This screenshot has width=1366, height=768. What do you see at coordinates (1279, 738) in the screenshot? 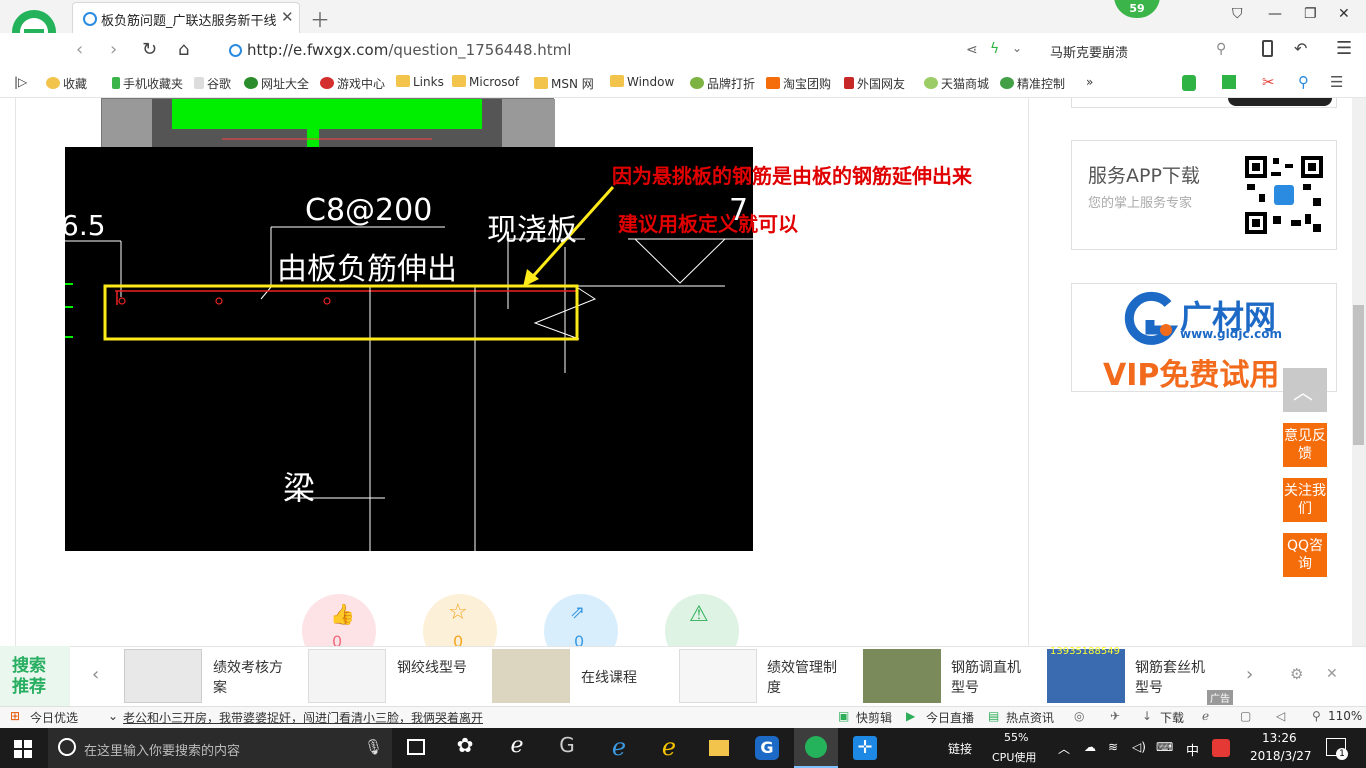
I see `clock-time: 13:26` at bounding box center [1279, 738].